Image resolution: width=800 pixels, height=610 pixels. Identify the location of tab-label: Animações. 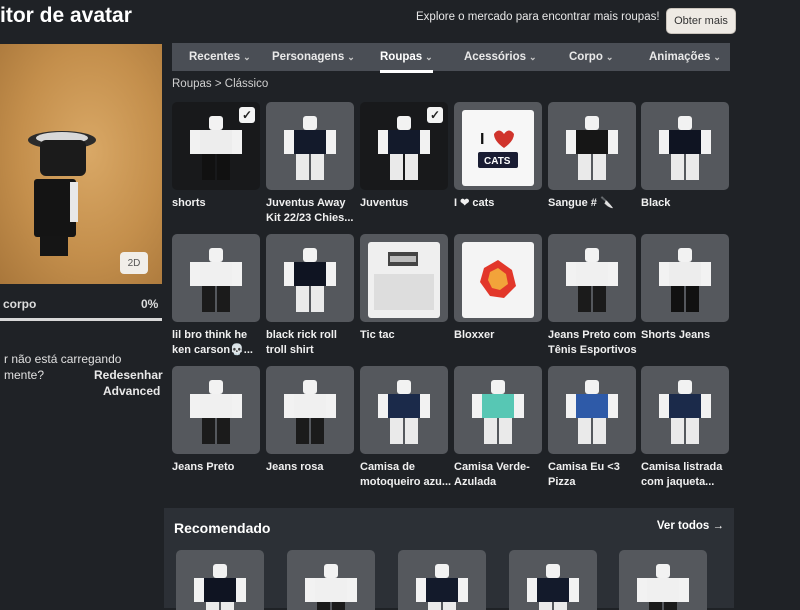
(680, 57).